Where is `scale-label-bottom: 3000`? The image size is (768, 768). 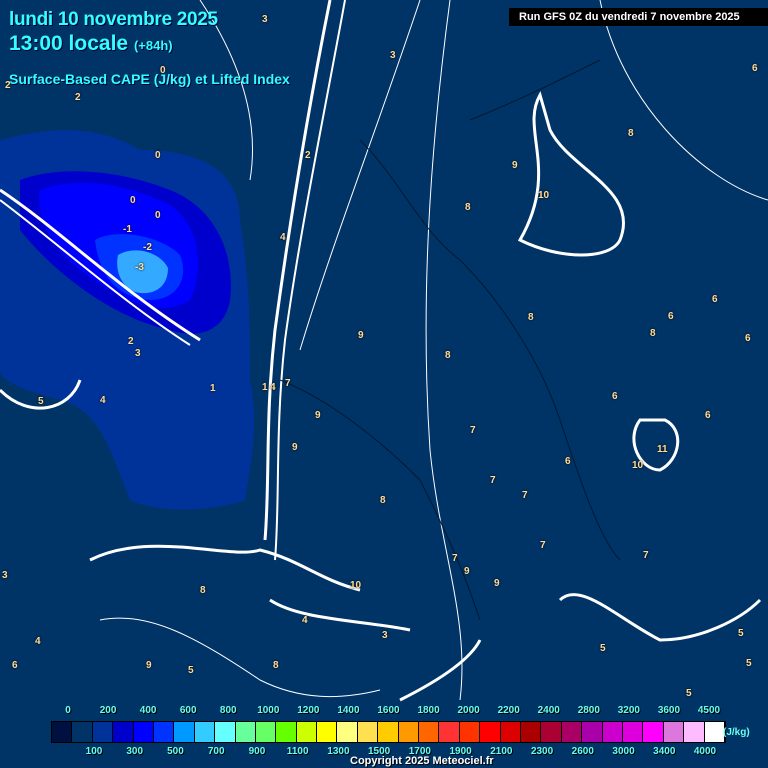 scale-label-bottom: 3000 is located at coordinates (623, 751).